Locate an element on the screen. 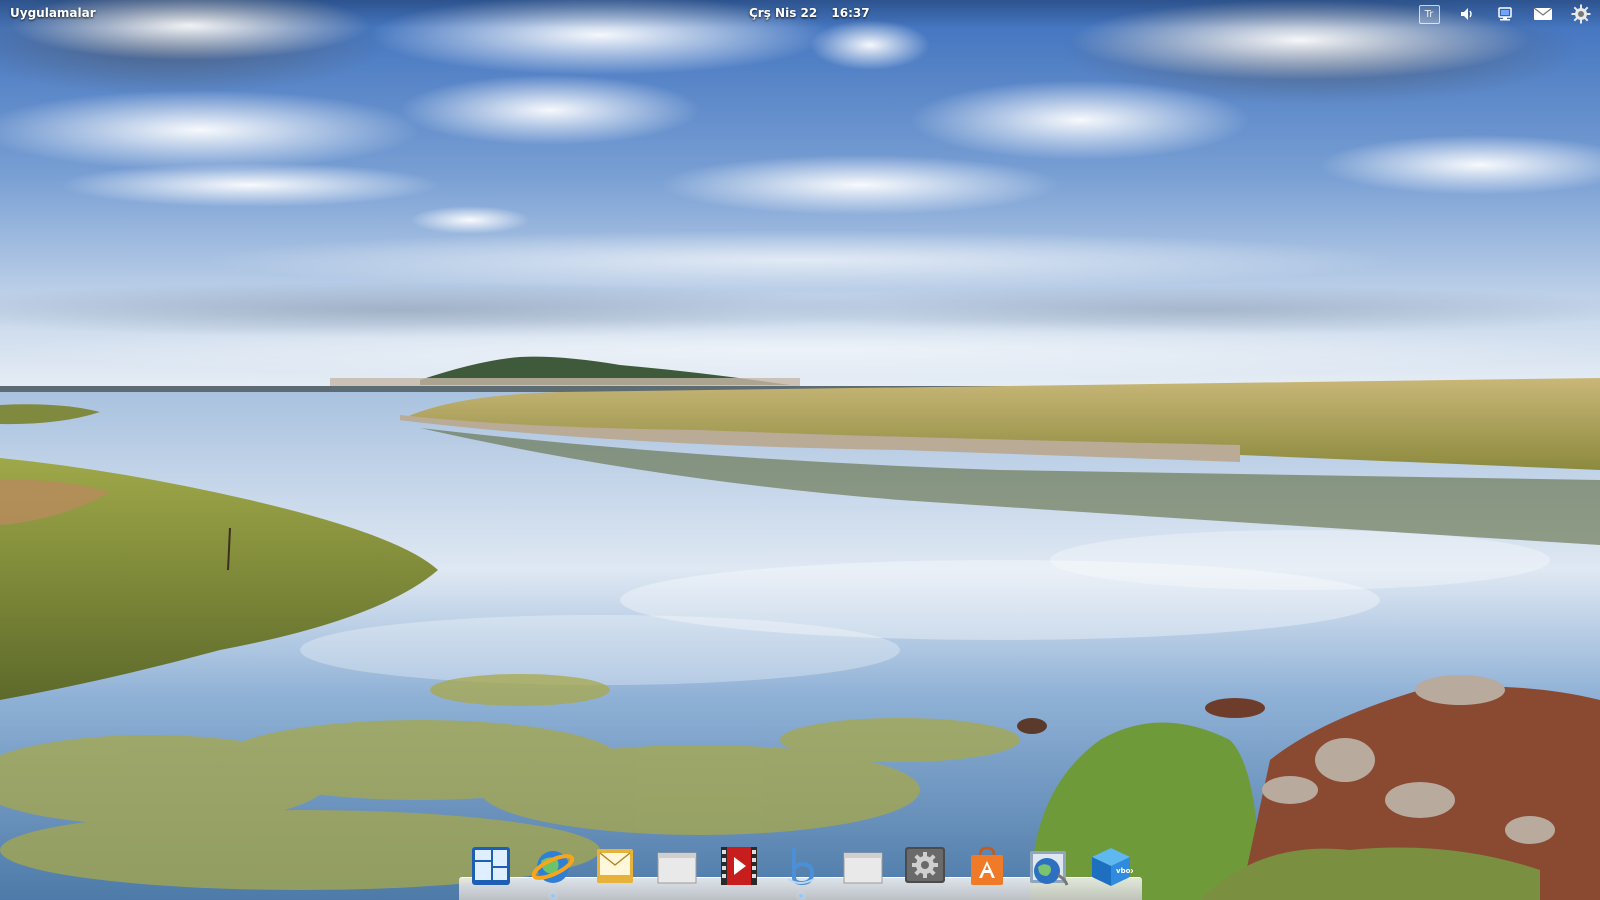  session-gear-icon is located at coordinates (1581, 14).